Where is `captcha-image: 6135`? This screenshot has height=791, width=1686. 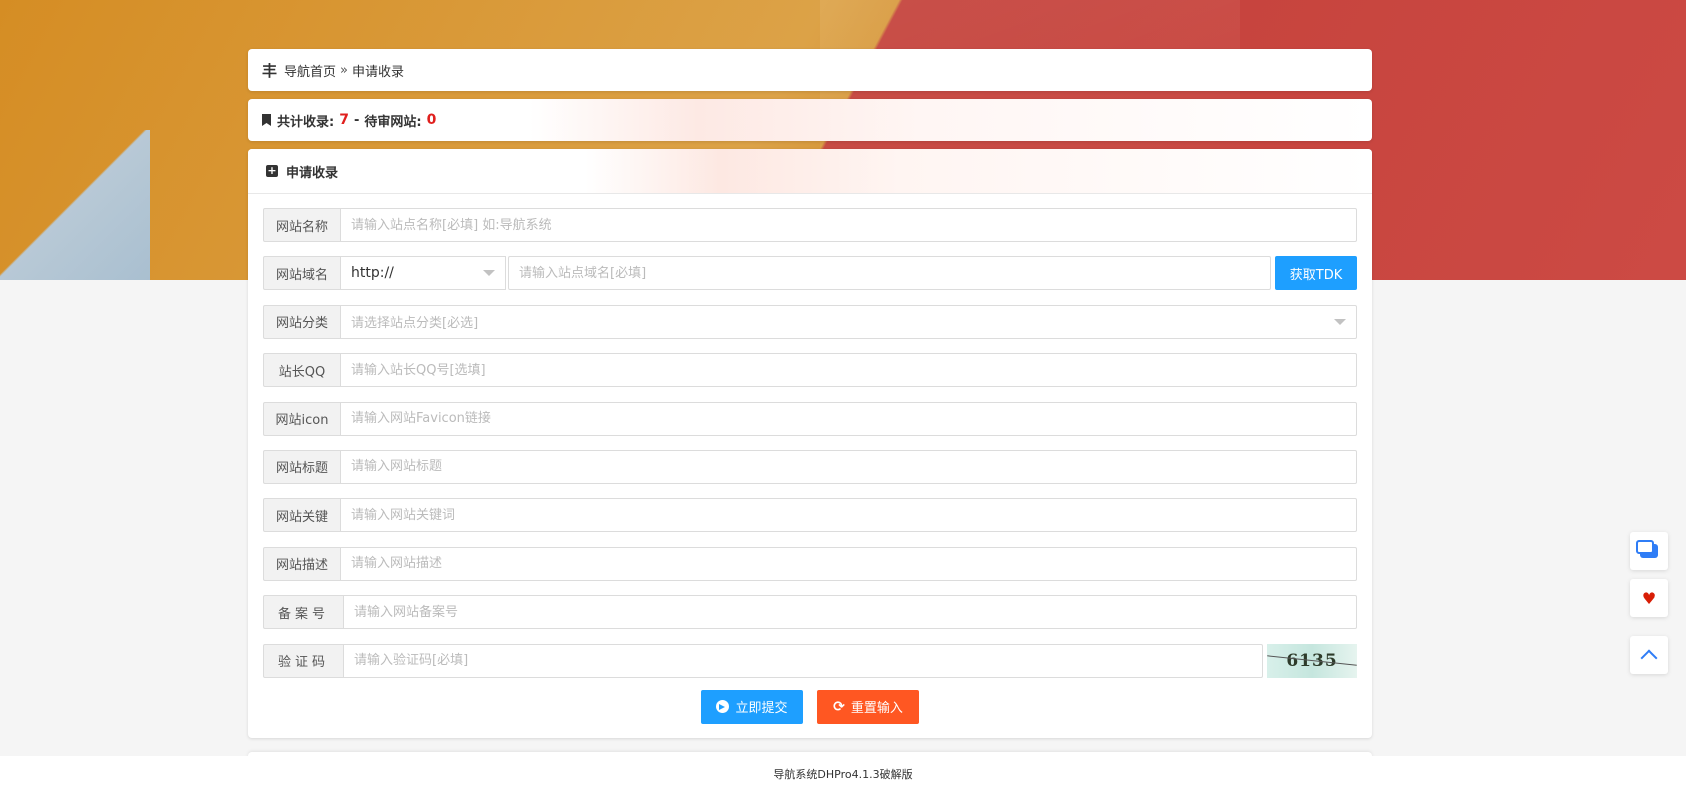
captcha-image: 6135 is located at coordinates (1312, 660).